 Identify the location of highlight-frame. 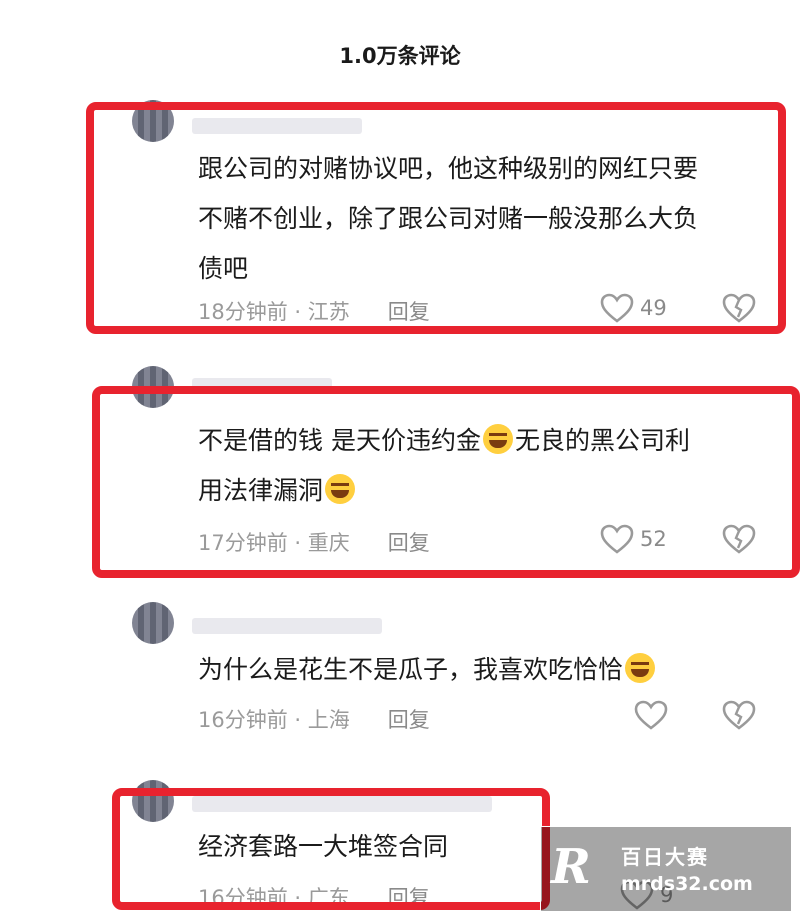
(331, 849).